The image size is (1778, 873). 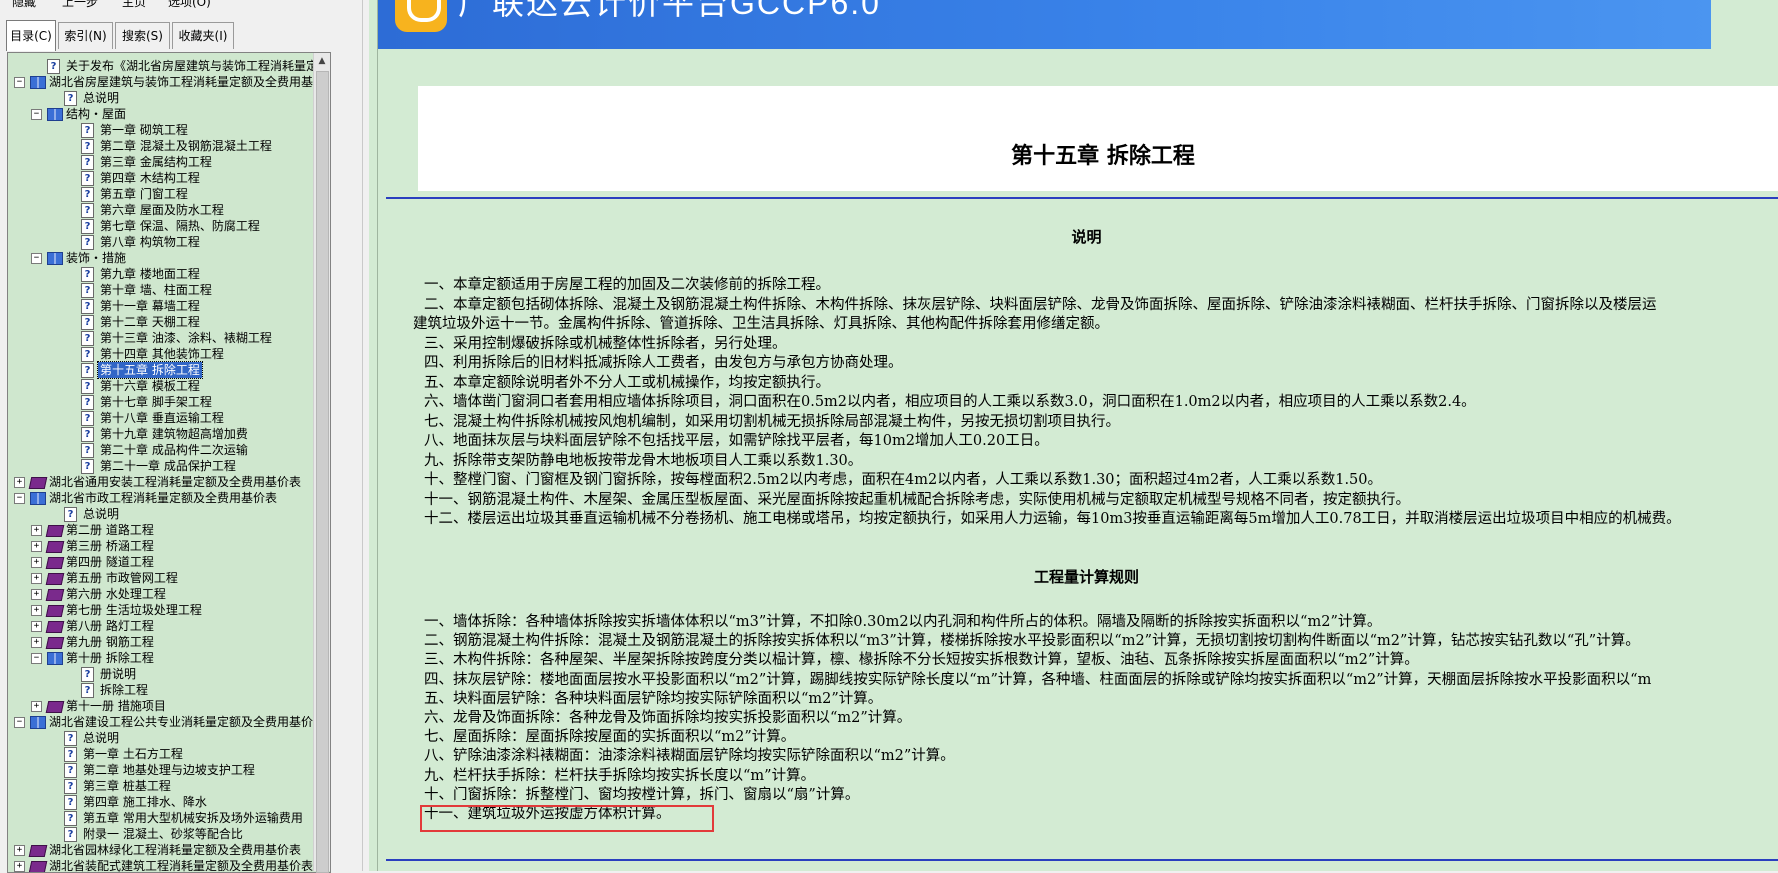 What do you see at coordinates (627, 285) in the screenshot?
I see `description-line: 一、本章定额适用于房屋工程的加固及二次装修前的拆除工程。` at bounding box center [627, 285].